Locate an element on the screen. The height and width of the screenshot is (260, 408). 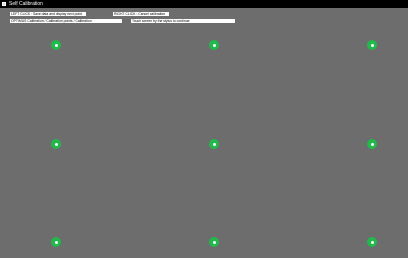
calibration-target-bottom-center is located at coordinates (214, 242).